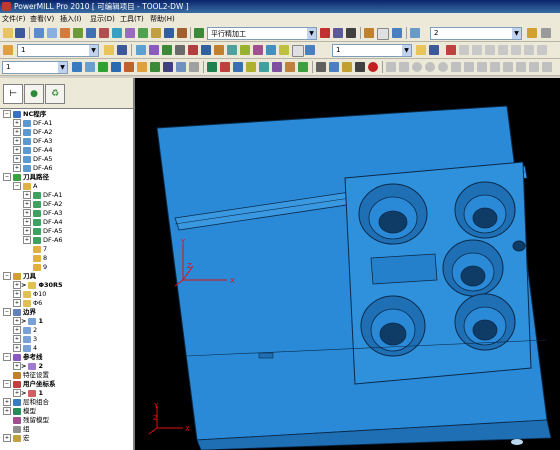 This screenshot has height=450, width=560. What do you see at coordinates (169, 33) in the screenshot?
I see `workplane-tool-icon` at bounding box center [169, 33].